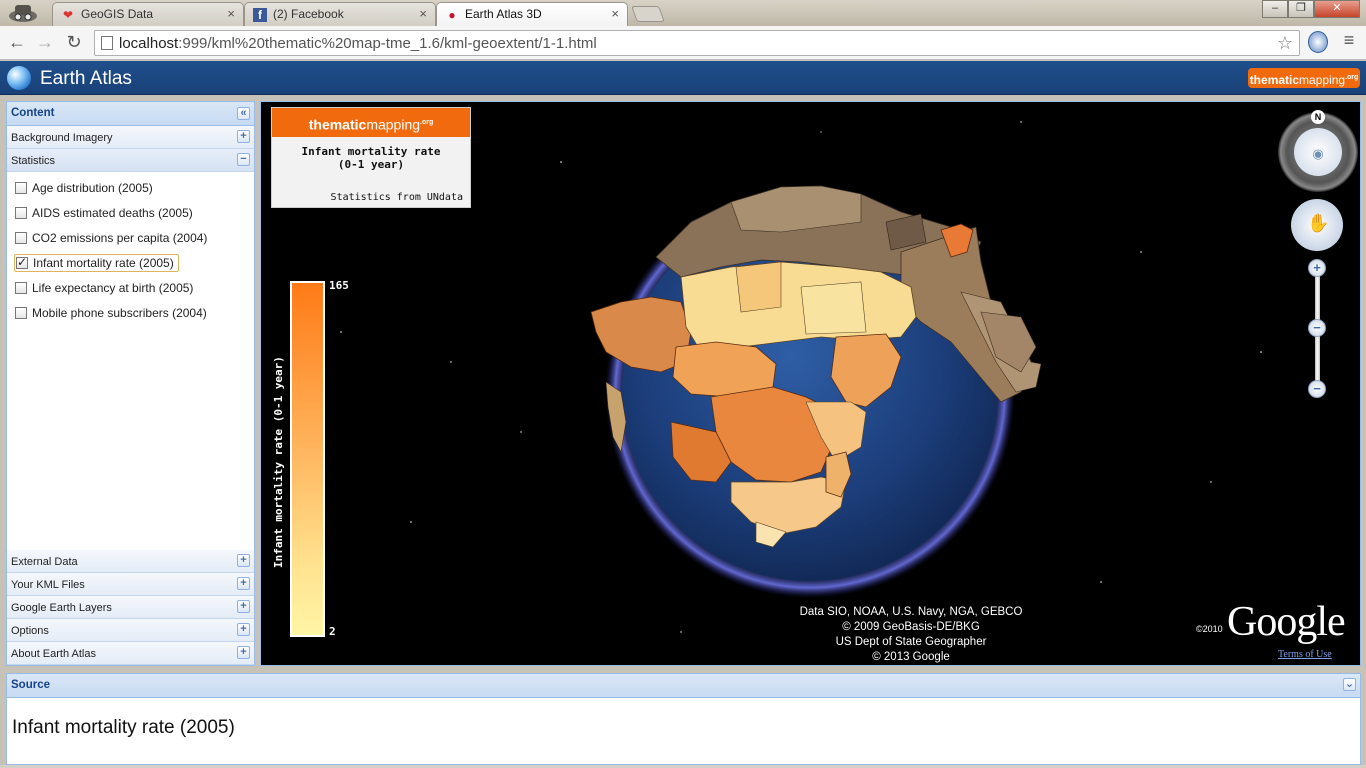 The image size is (1366, 768). Describe the element at coordinates (1317, 389) in the screenshot. I see `zoom-out-button: −` at that location.